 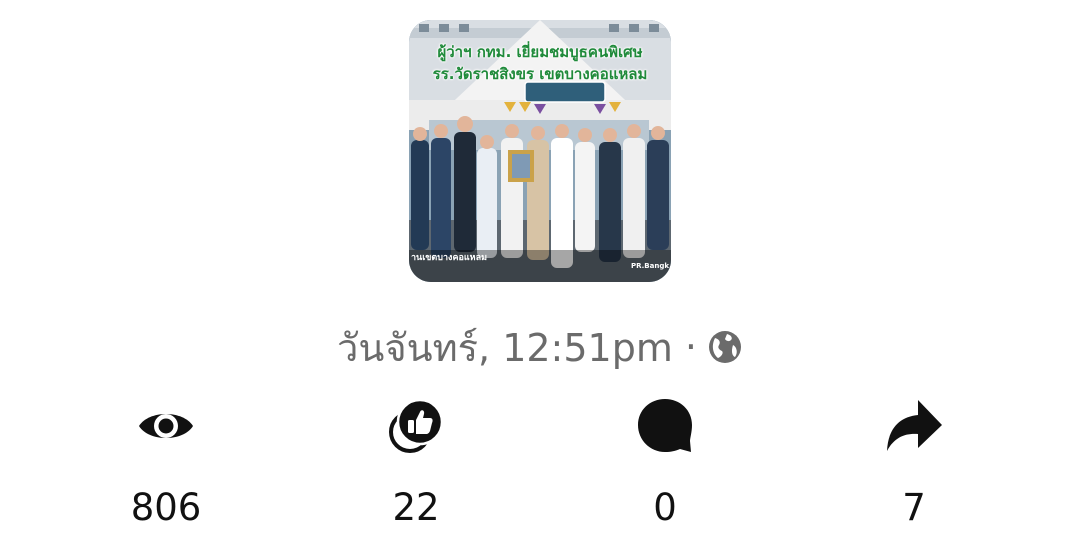 What do you see at coordinates (649, 266) in the screenshot?
I see `thumbnail-credit-right: PR.Bangk` at bounding box center [649, 266].